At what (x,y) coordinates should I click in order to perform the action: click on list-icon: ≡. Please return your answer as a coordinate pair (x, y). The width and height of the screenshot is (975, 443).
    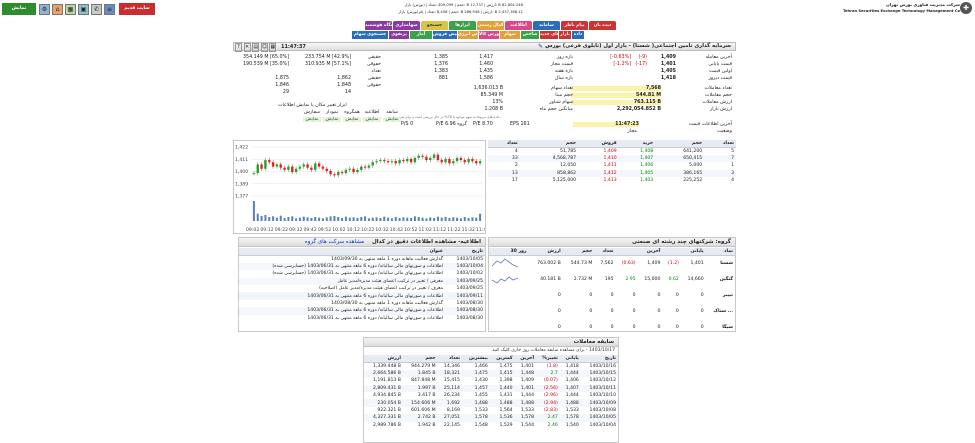
    Looking at the image, I should click on (109, 9).